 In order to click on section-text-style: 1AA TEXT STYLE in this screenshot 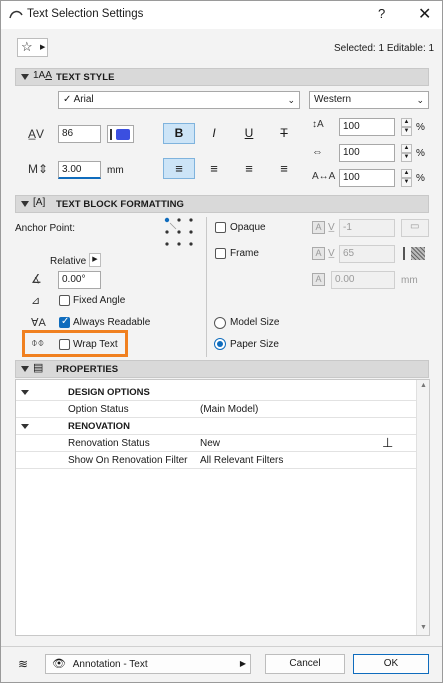, I will do `click(222, 77)`.